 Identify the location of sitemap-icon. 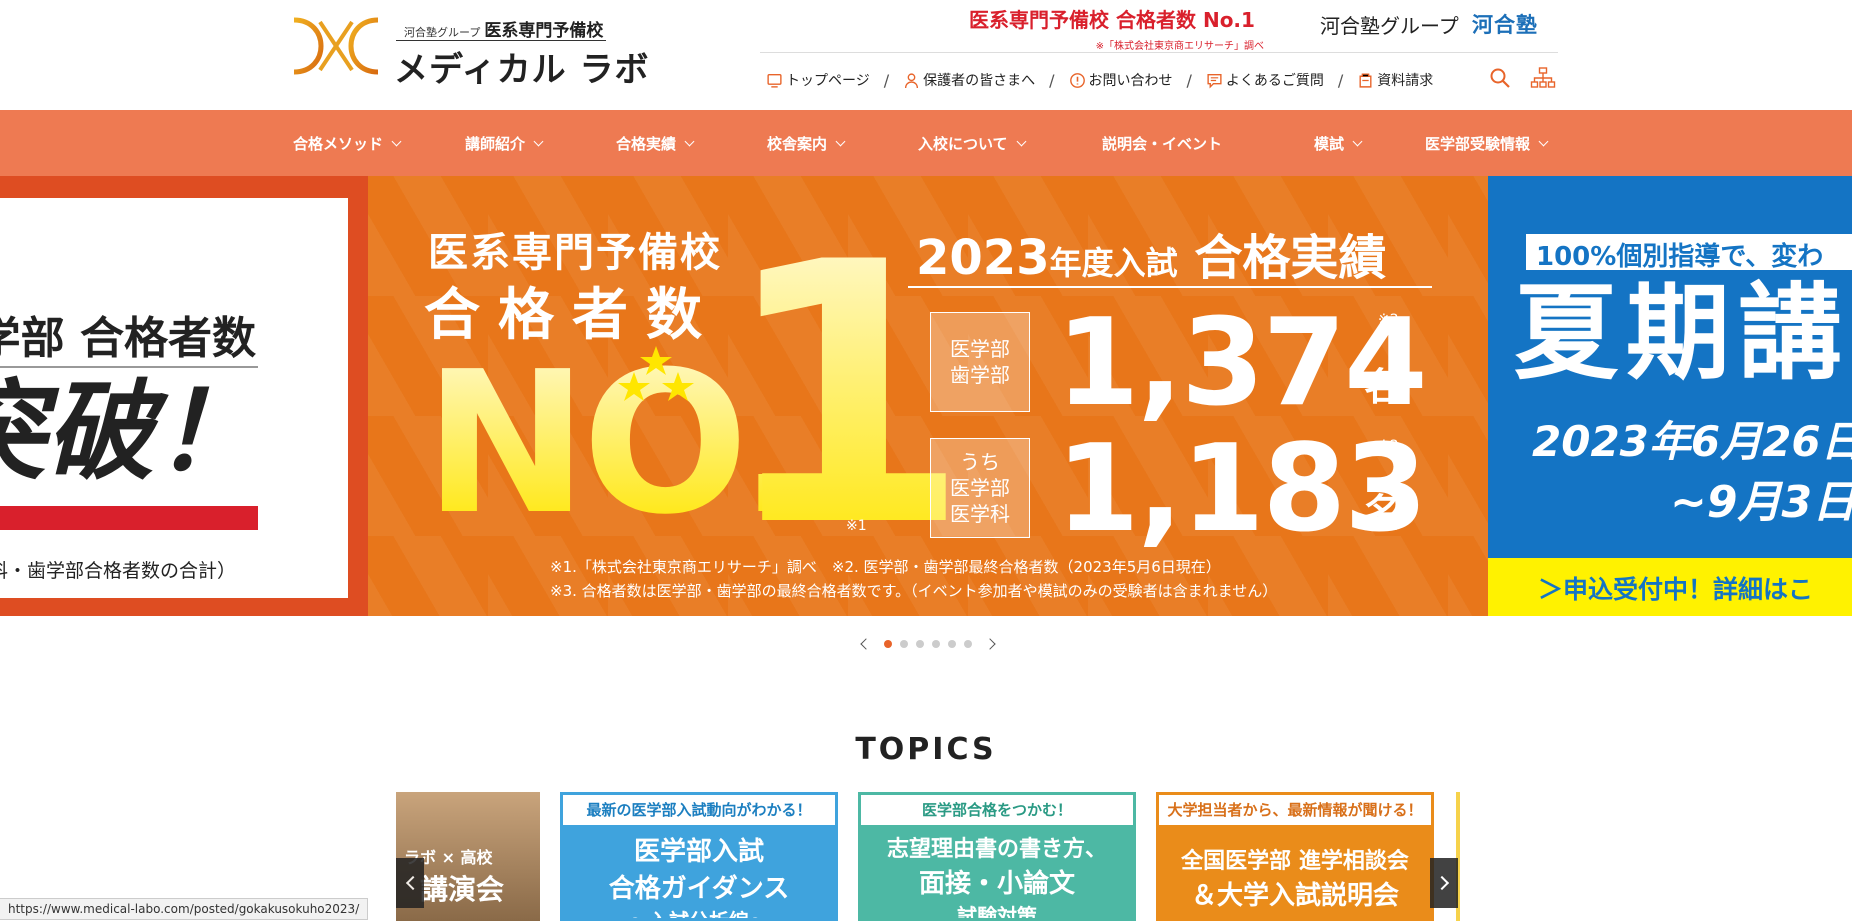
(1543, 77).